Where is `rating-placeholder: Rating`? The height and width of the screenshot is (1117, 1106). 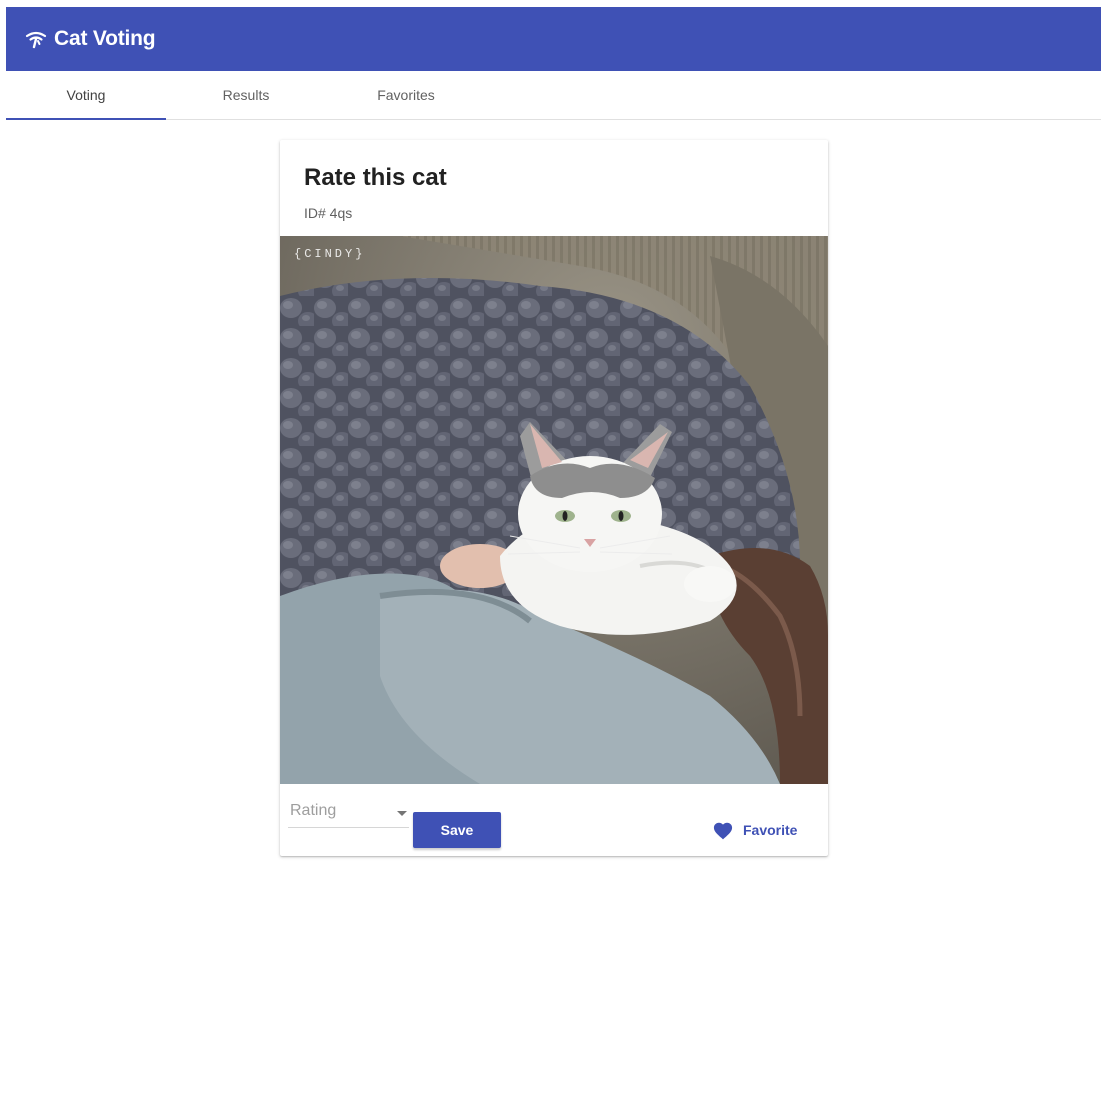 rating-placeholder: Rating is located at coordinates (313, 810).